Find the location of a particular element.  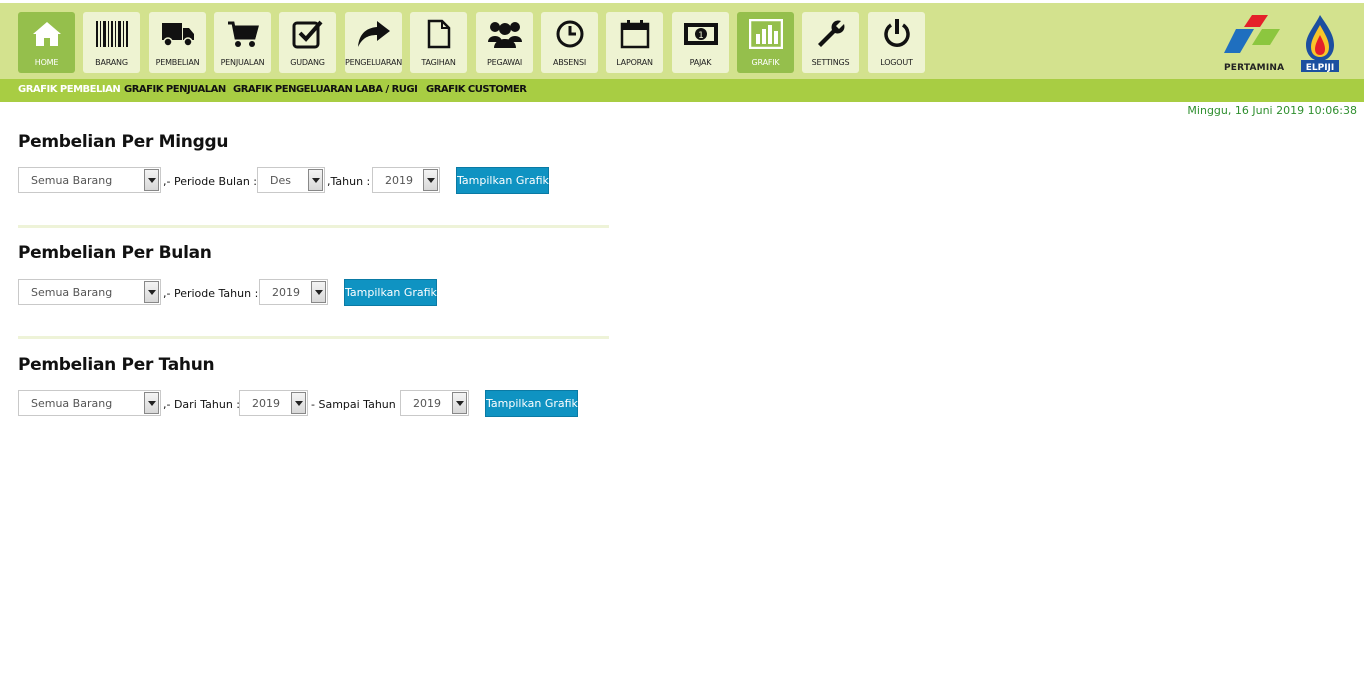

show-chart-button-weekly: Tampilkan Grafik is located at coordinates (502, 180).